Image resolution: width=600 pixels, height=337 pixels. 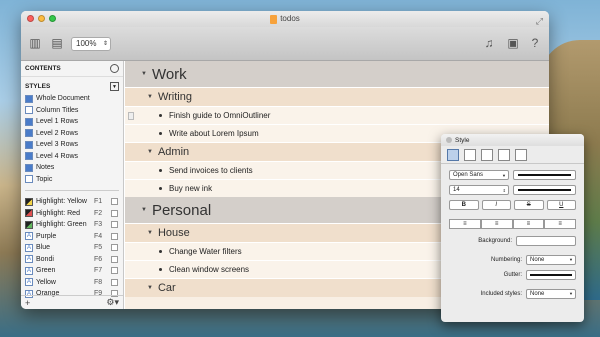 What do you see at coordinates (114, 68) in the screenshot?
I see `search-icon: s` at bounding box center [114, 68].